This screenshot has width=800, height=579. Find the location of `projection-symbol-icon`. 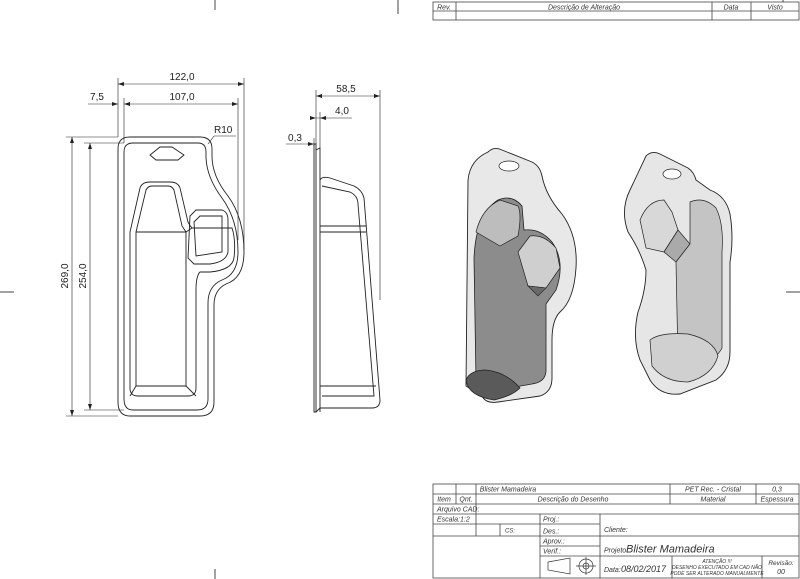

projection-symbol-icon is located at coordinates (571, 566).